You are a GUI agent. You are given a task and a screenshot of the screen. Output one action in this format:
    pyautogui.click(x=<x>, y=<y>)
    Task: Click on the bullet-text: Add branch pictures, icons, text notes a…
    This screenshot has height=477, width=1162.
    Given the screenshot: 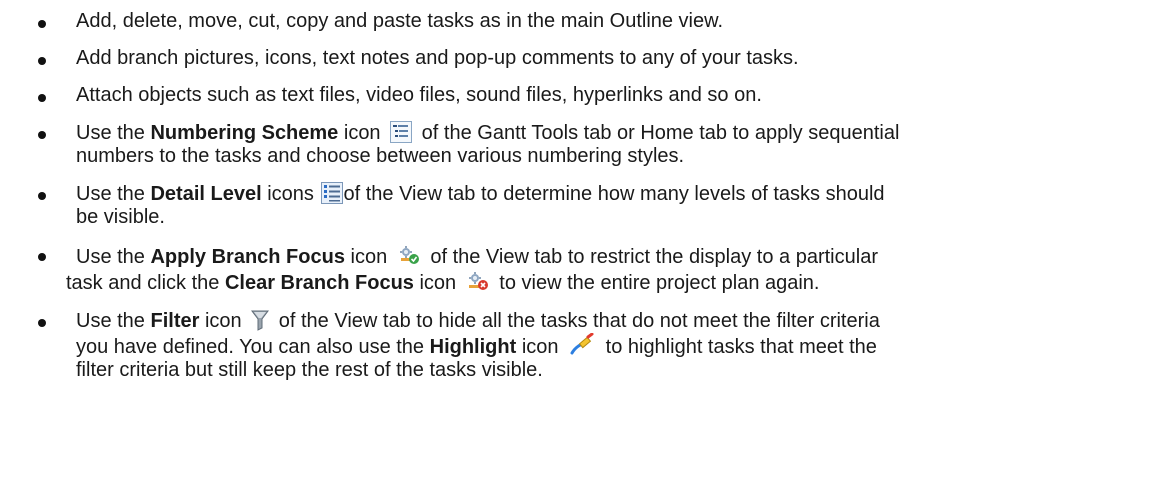 What is the action you would take?
    pyautogui.click(x=437, y=58)
    